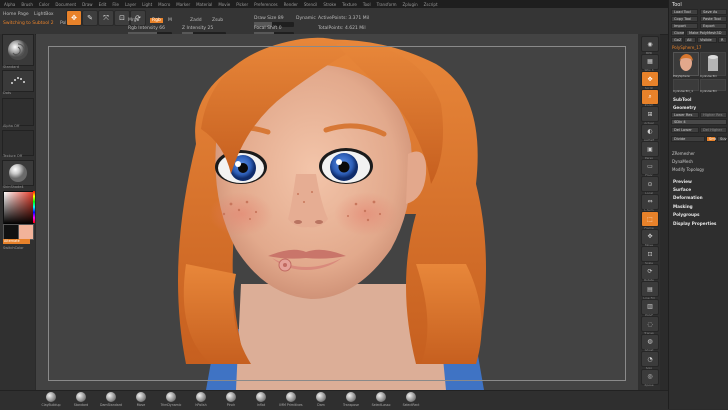 Image resolution: width=728 pixels, height=410 pixels. I want to click on menu-item-layer: Layer, so click(130, 4).